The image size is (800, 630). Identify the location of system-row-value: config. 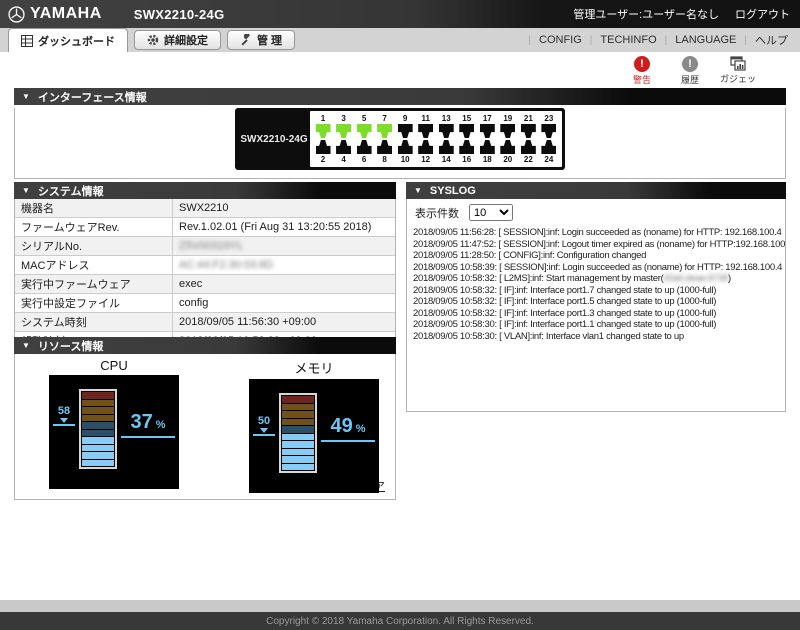
(194, 303).